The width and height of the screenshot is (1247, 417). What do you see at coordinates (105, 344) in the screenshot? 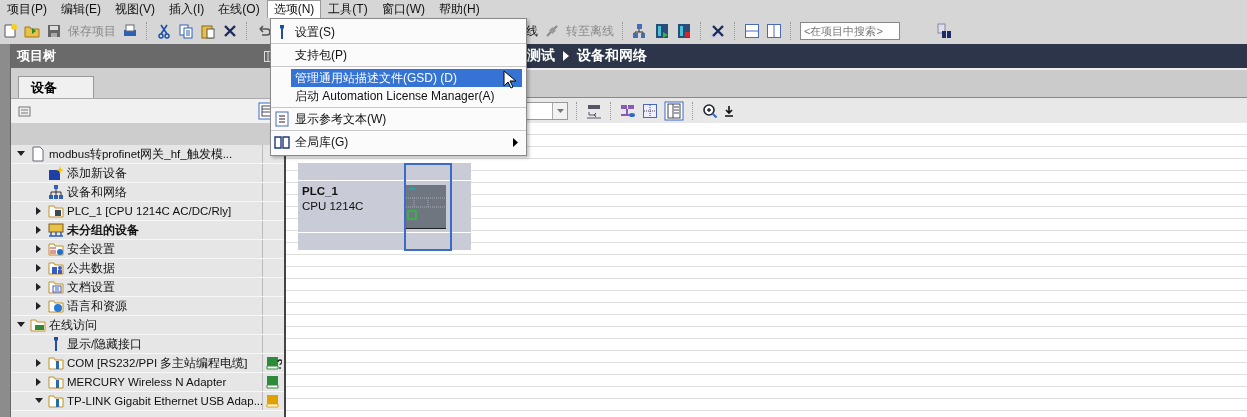
I see `tree-item-label: 显示/隐藏接口` at bounding box center [105, 344].